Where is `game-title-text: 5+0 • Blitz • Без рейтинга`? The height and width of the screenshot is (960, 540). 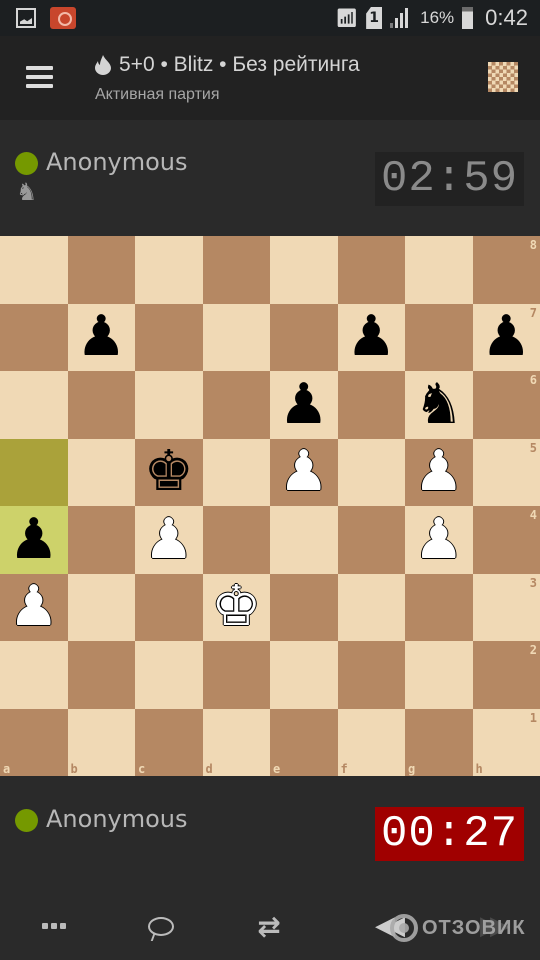 game-title-text: 5+0 • Blitz • Без рейтинга is located at coordinates (239, 64).